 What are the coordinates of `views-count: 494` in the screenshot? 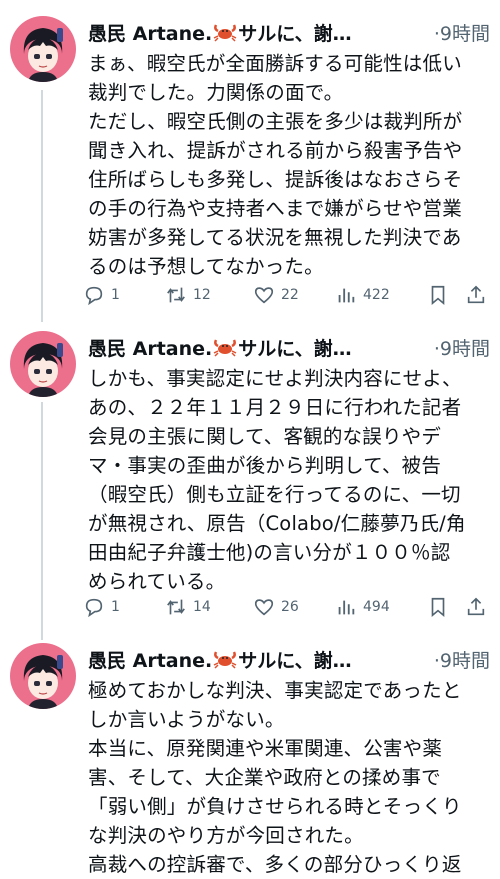 It's located at (376, 607).